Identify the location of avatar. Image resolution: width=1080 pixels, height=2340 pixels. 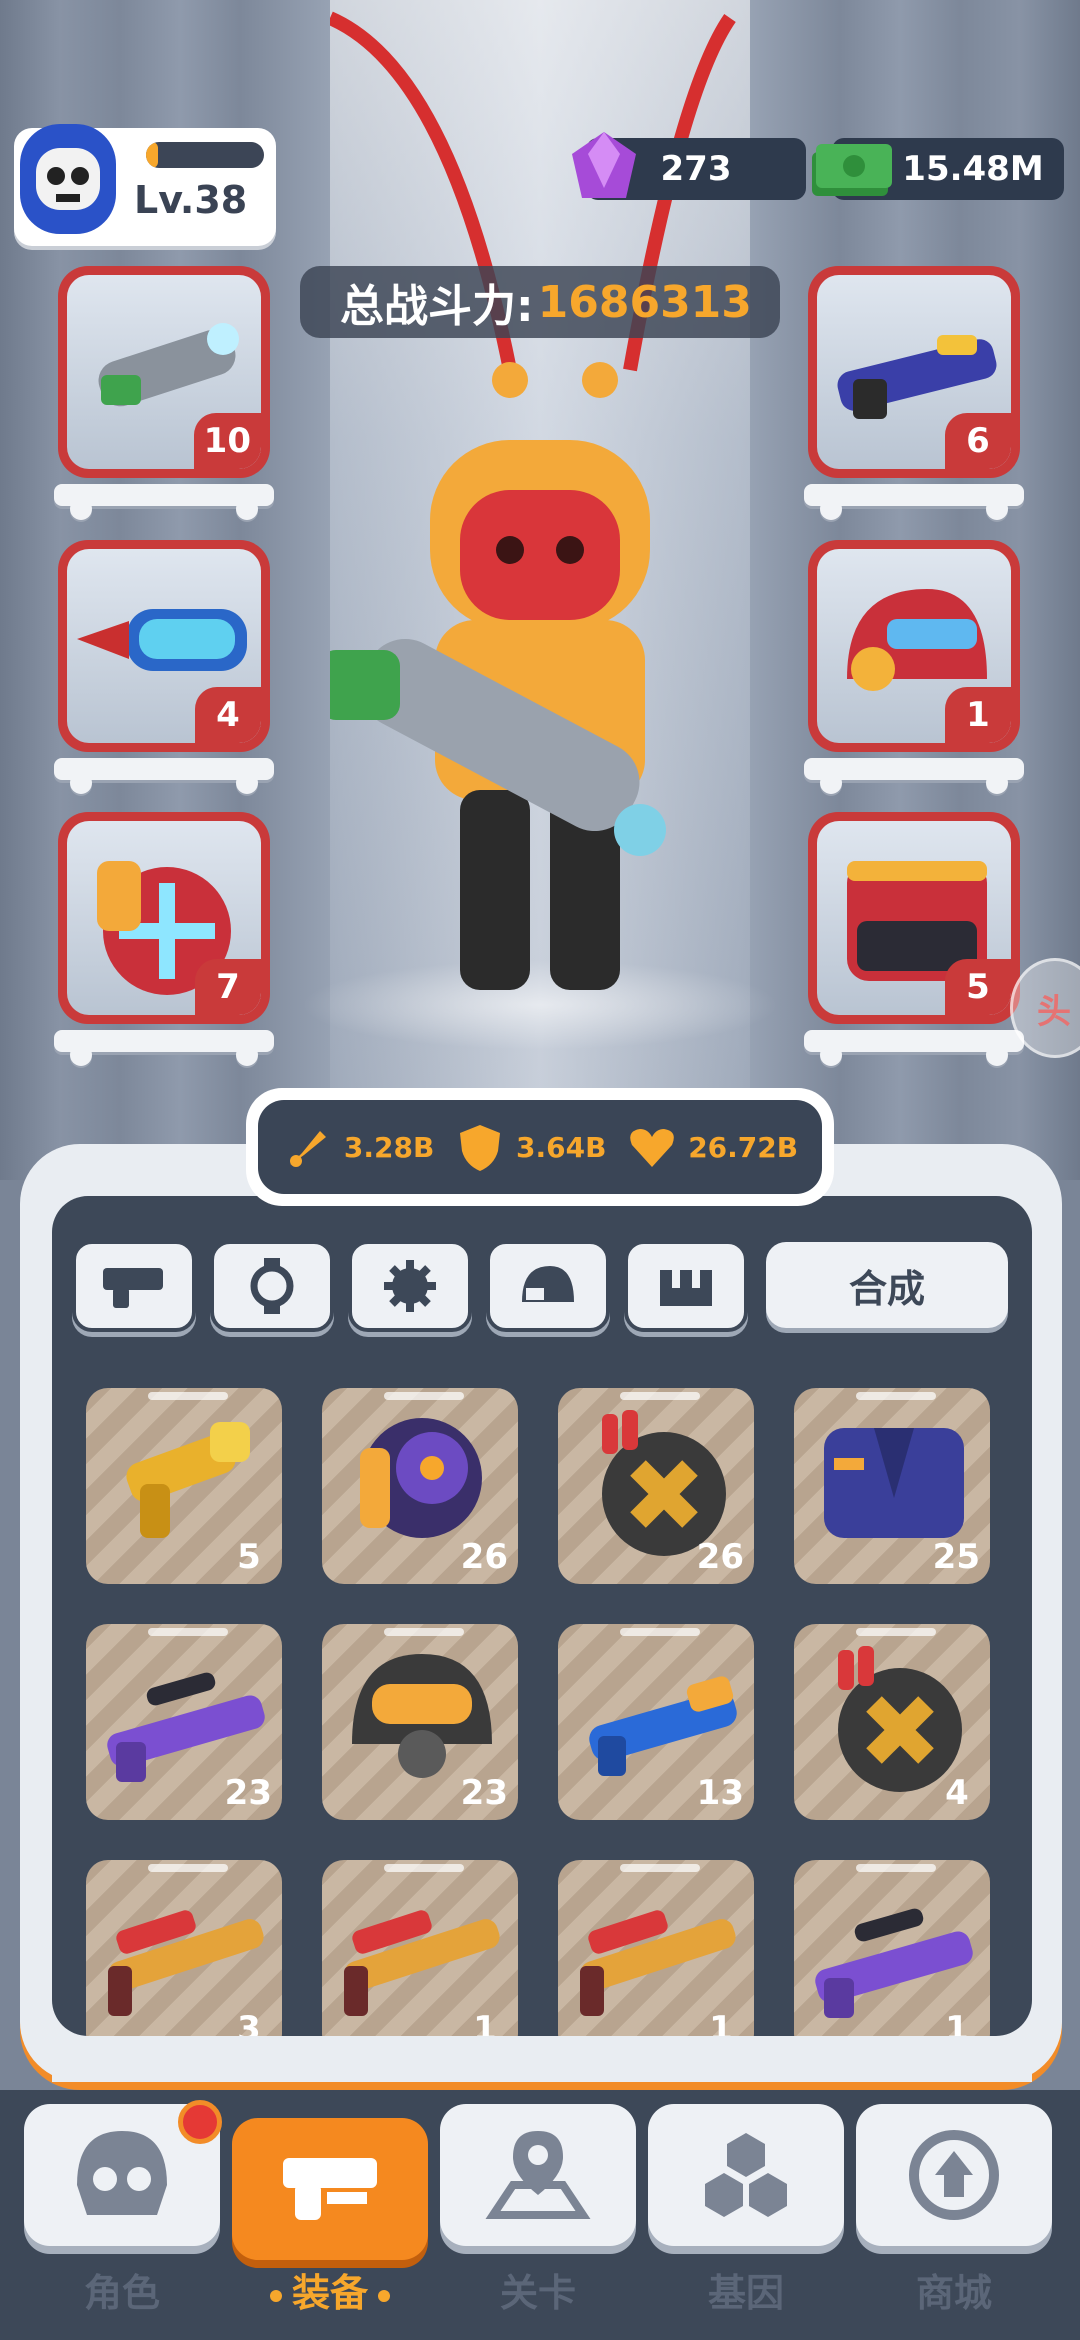
(68, 179).